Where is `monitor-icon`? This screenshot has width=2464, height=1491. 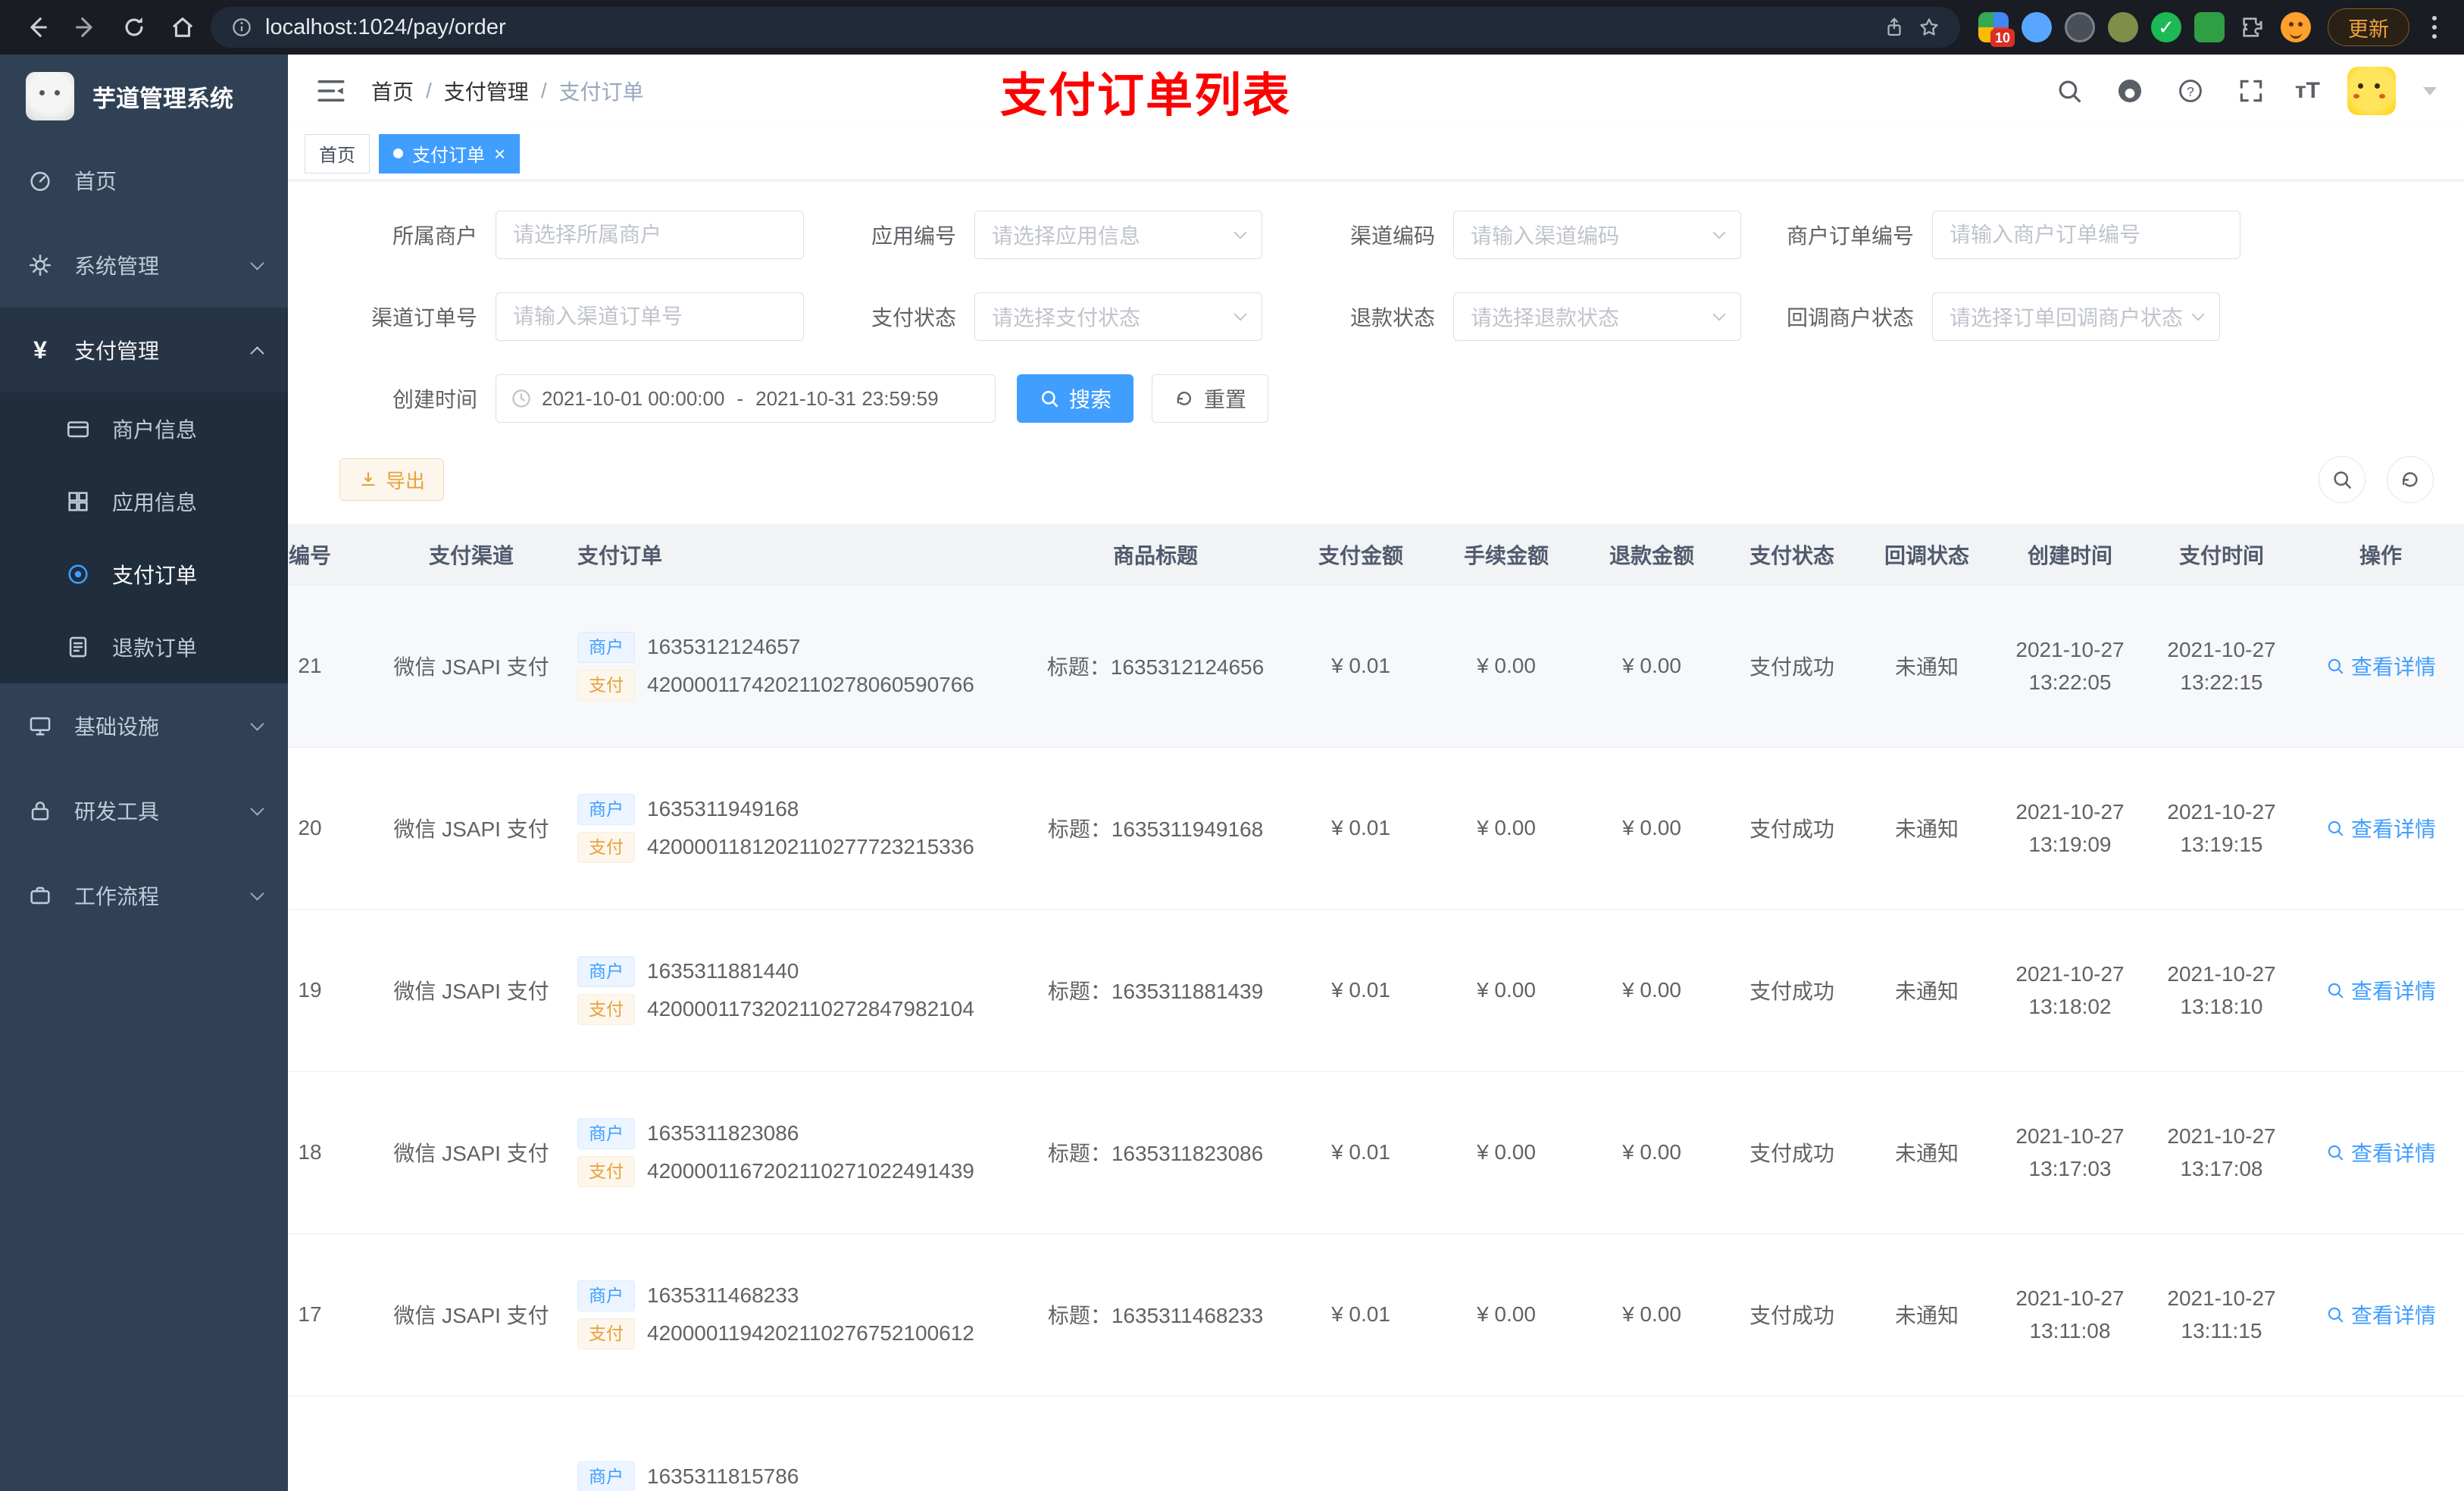
monitor-icon is located at coordinates (40, 725).